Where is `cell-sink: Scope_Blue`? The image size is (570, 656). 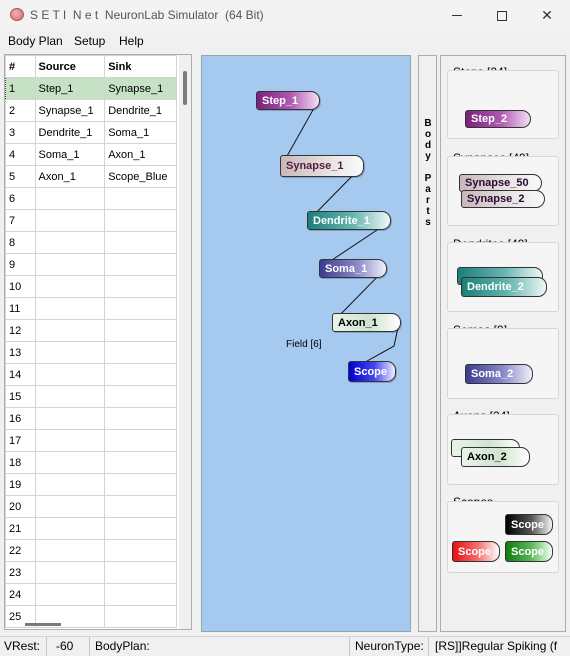
cell-sink: Scope_Blue is located at coordinates (140, 176).